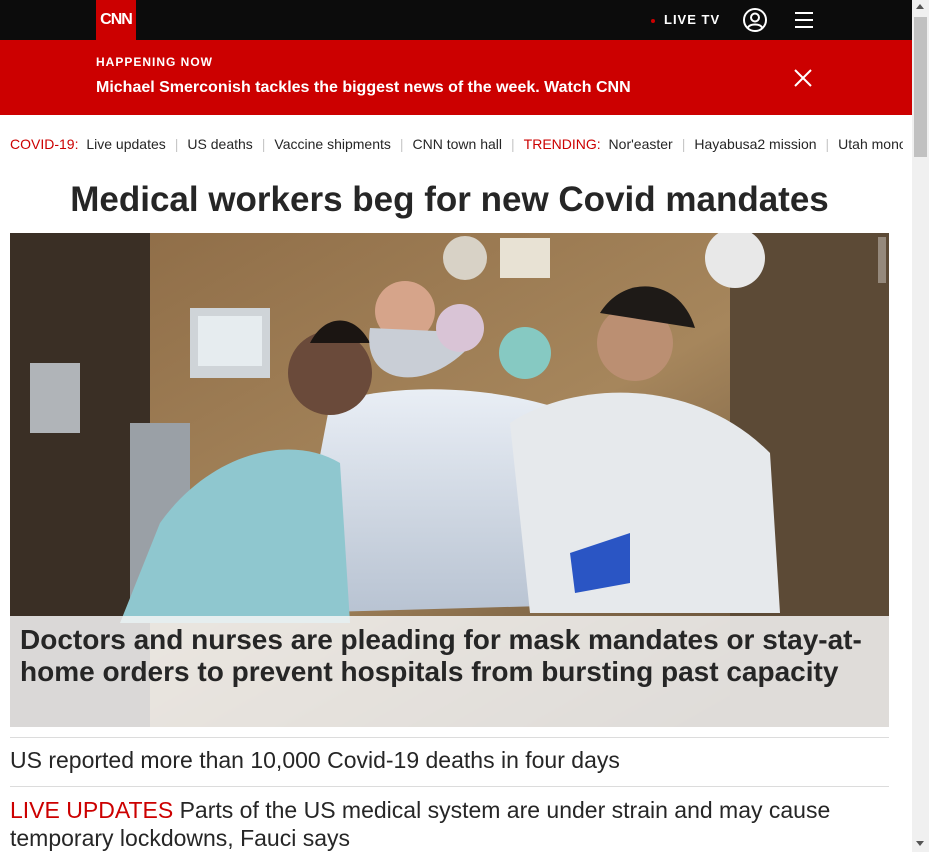 This screenshot has height=852, width=929. What do you see at coordinates (882, 260) in the screenshot?
I see `photo-credit` at bounding box center [882, 260].